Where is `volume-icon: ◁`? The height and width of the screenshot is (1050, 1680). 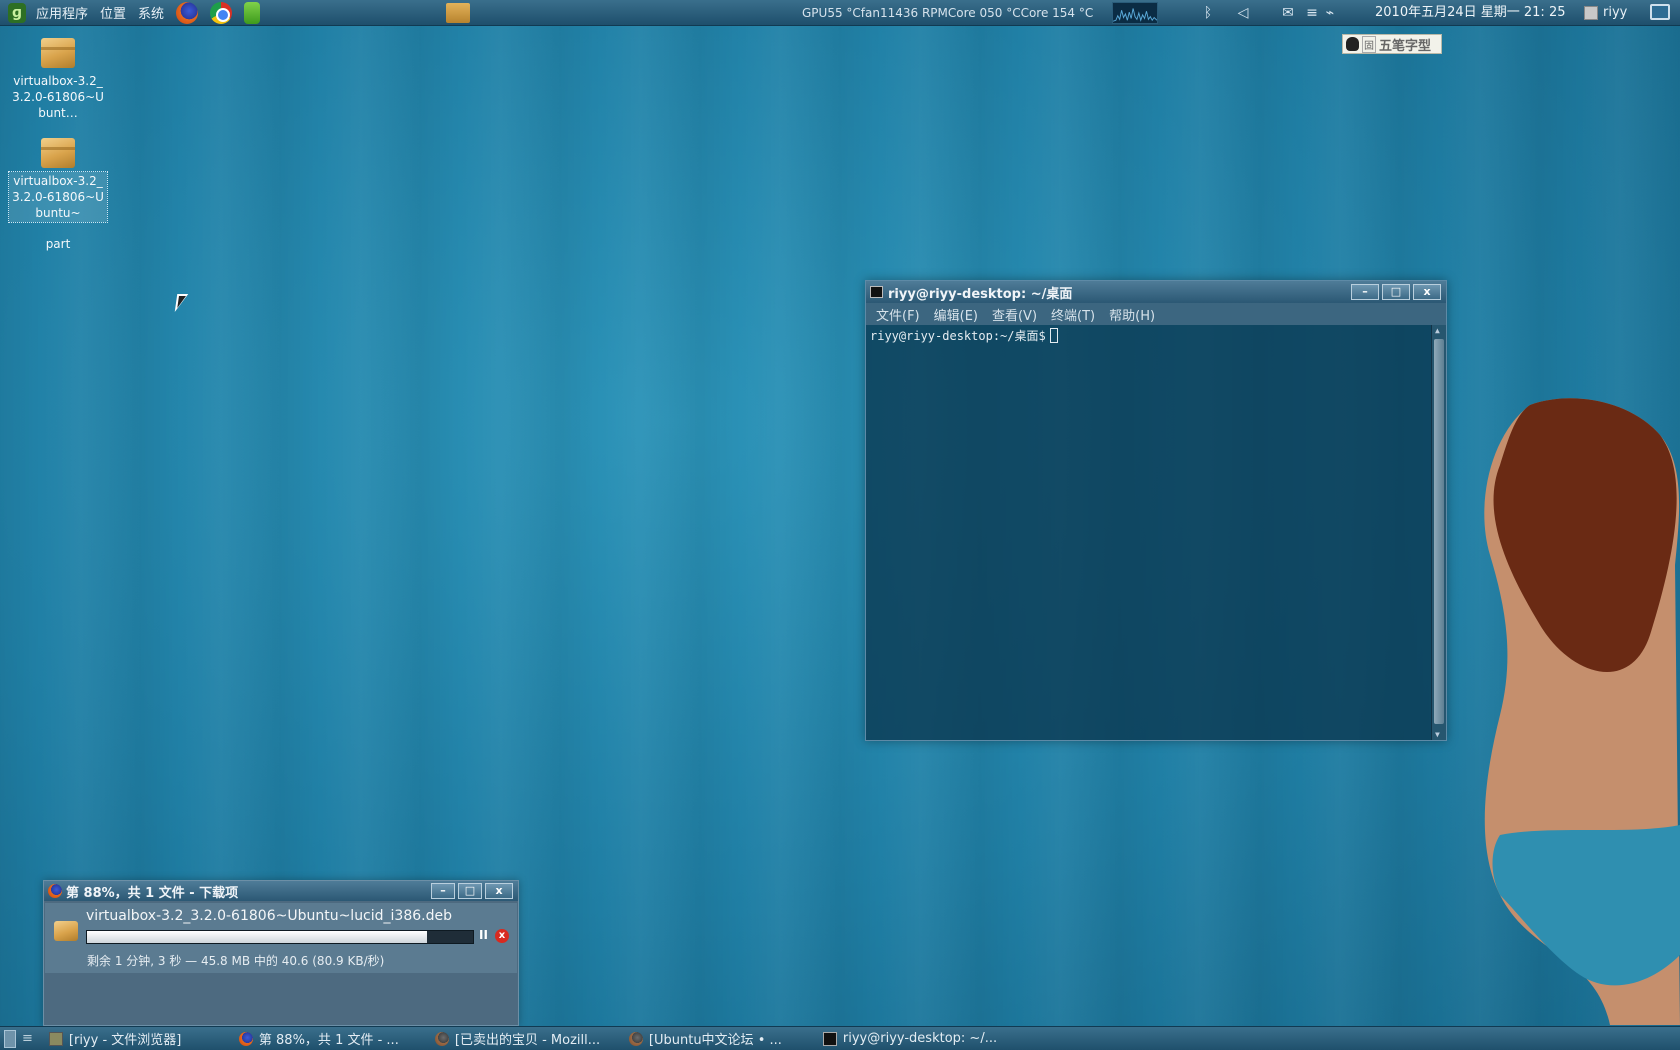 volume-icon: ◁ is located at coordinates (1243, 13).